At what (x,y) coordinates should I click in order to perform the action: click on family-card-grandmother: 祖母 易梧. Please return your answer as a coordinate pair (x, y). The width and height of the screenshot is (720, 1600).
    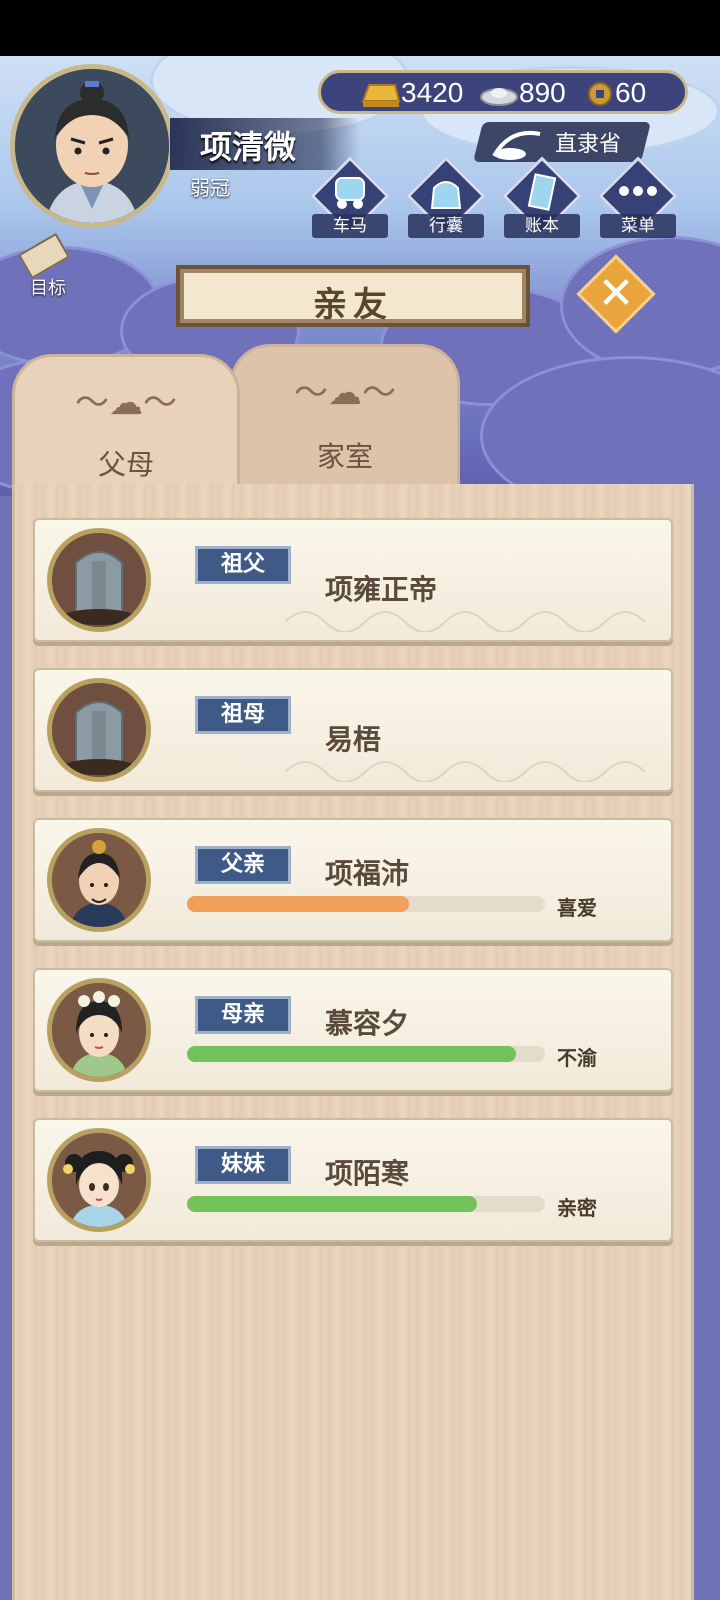
    Looking at the image, I should click on (353, 730).